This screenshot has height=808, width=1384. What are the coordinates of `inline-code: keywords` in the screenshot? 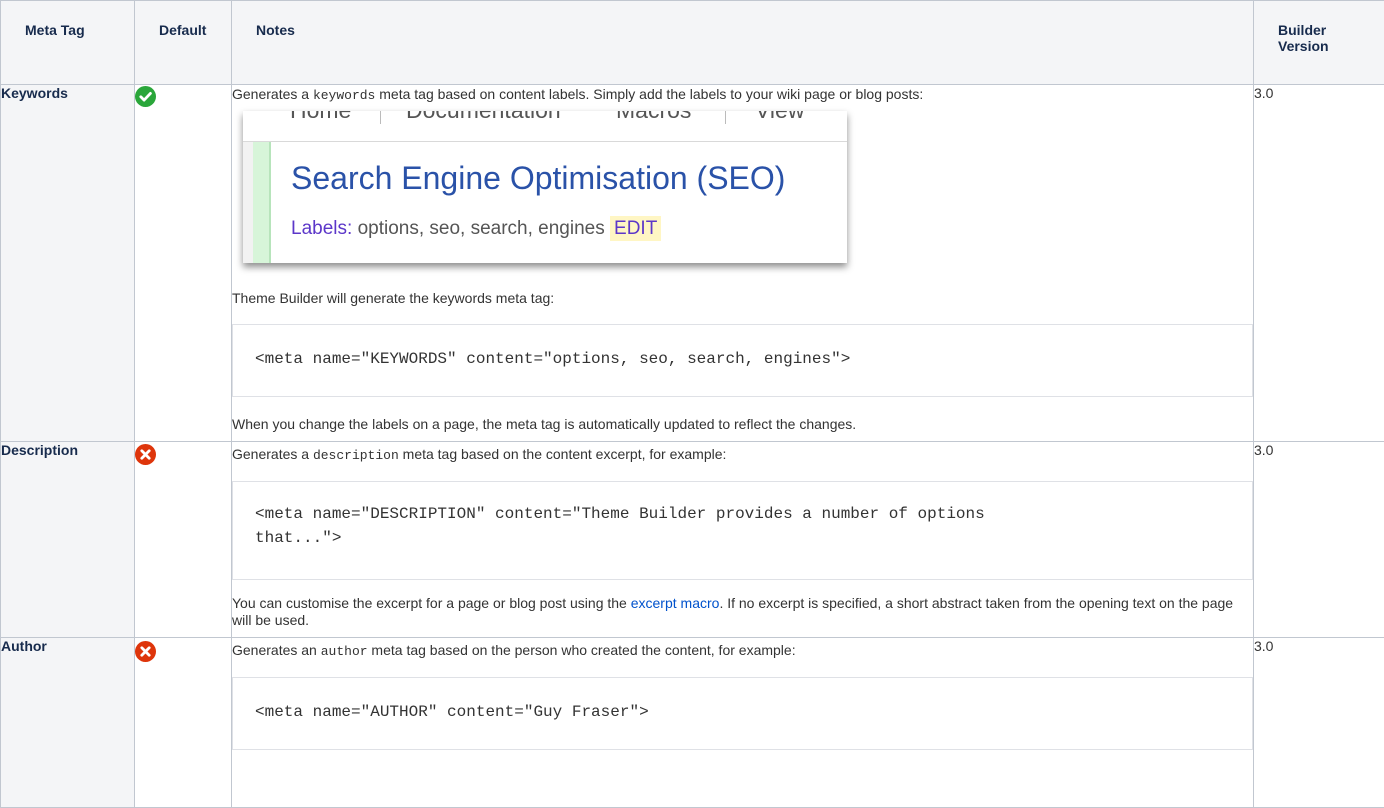 It's located at (344, 95).